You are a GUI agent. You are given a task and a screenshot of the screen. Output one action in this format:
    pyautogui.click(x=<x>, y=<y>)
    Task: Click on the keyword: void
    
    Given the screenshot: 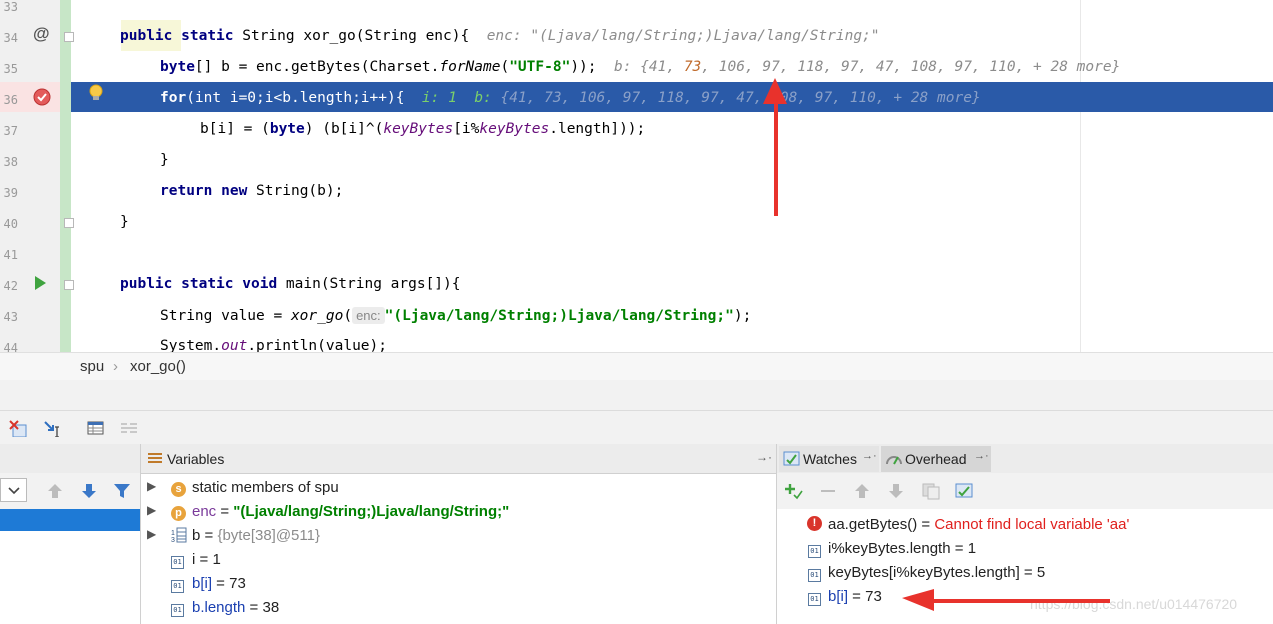 What is the action you would take?
    pyautogui.click(x=260, y=284)
    